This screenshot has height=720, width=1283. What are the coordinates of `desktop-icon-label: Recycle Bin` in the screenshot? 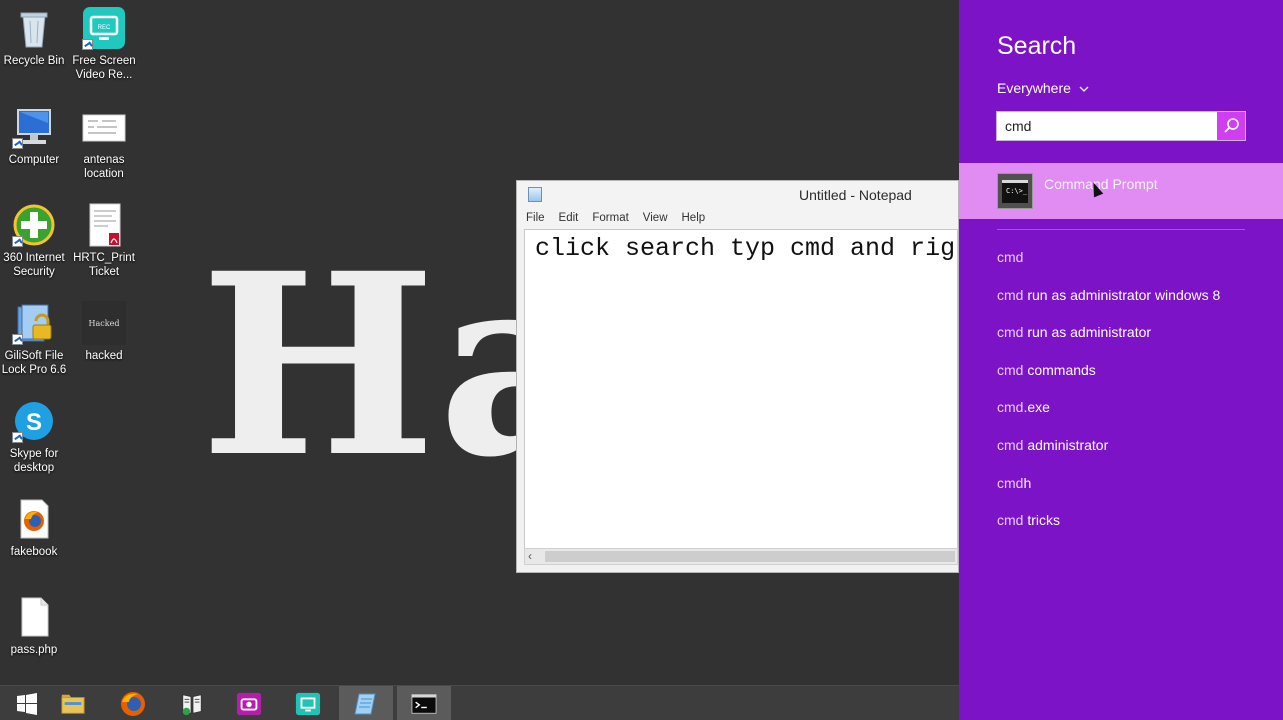 It's located at (34, 61).